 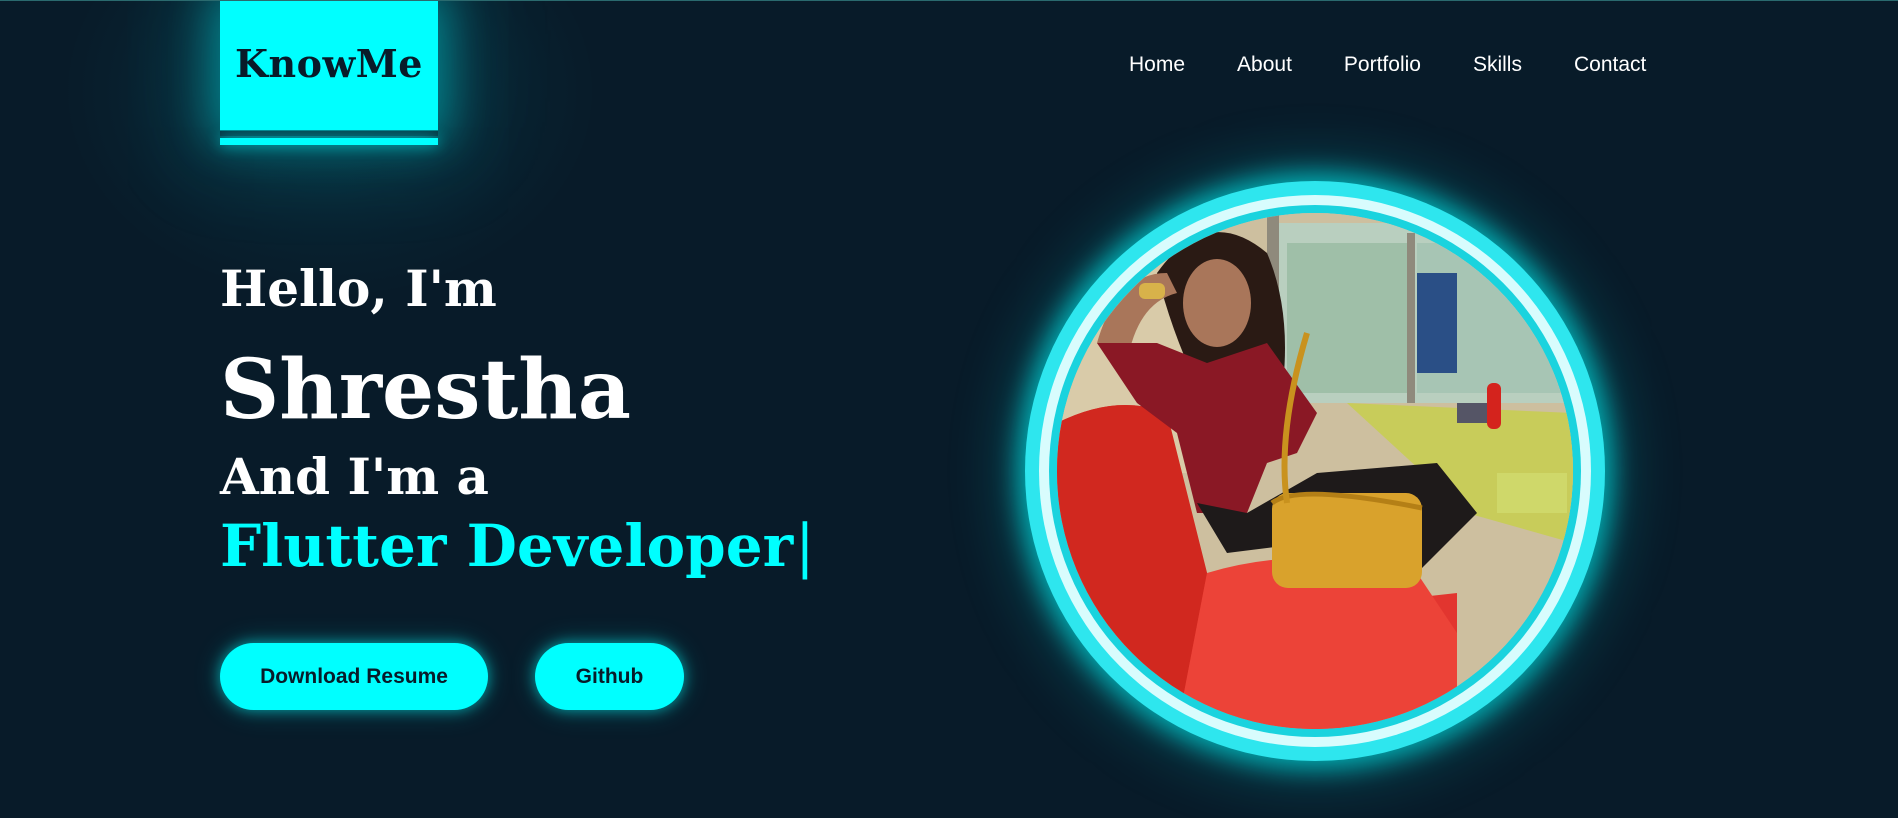 I want to click on nav-home: Home, so click(x=1157, y=65).